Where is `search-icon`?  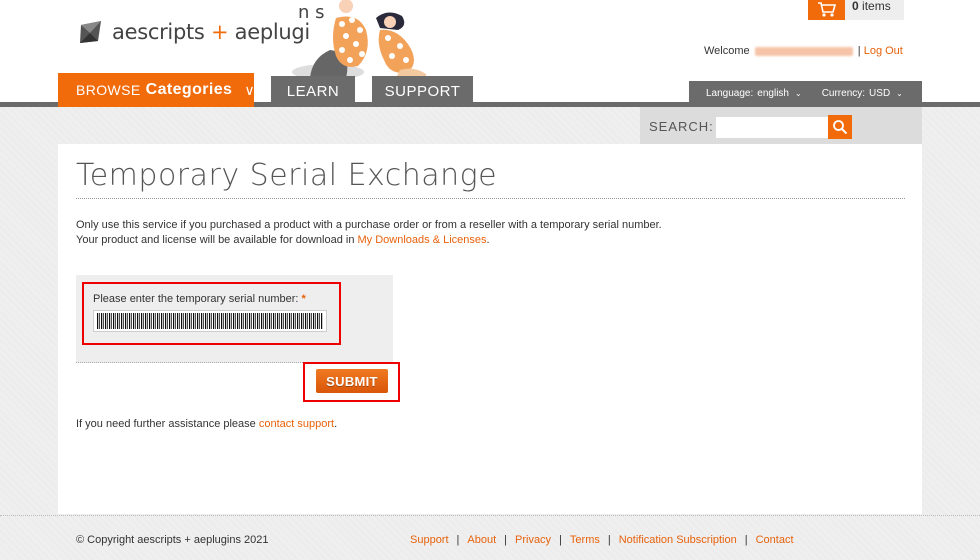 search-icon is located at coordinates (840, 127).